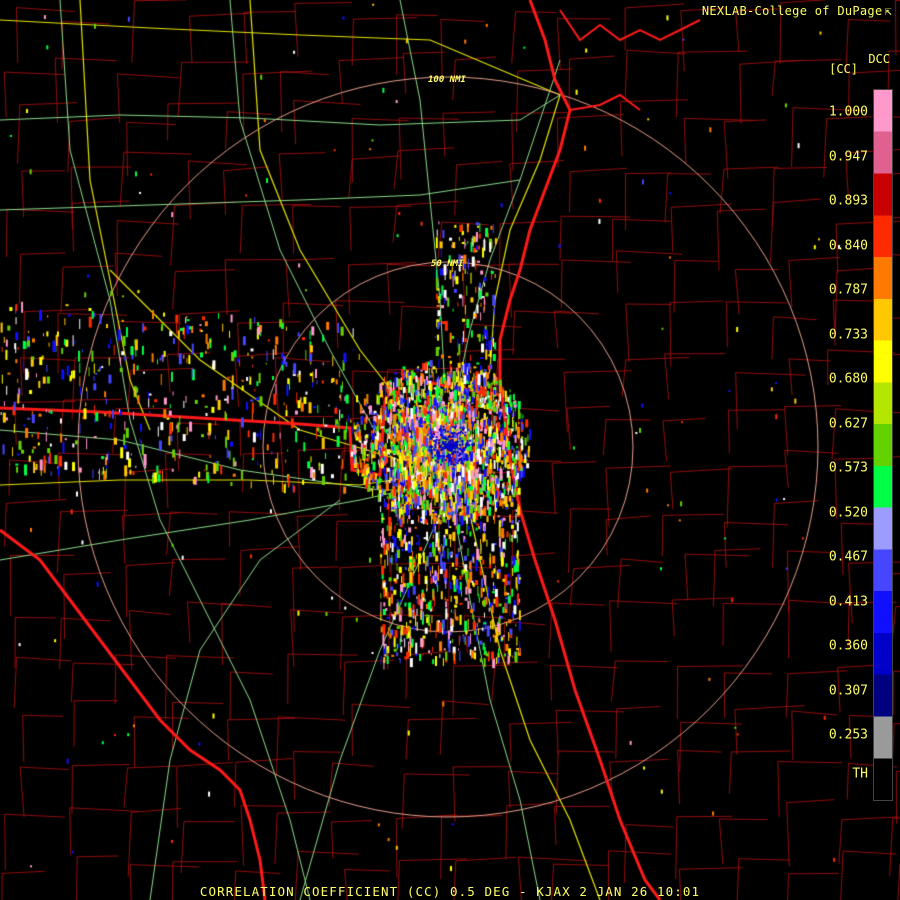  I want to click on legend-tick: 0.947, so click(848, 156).